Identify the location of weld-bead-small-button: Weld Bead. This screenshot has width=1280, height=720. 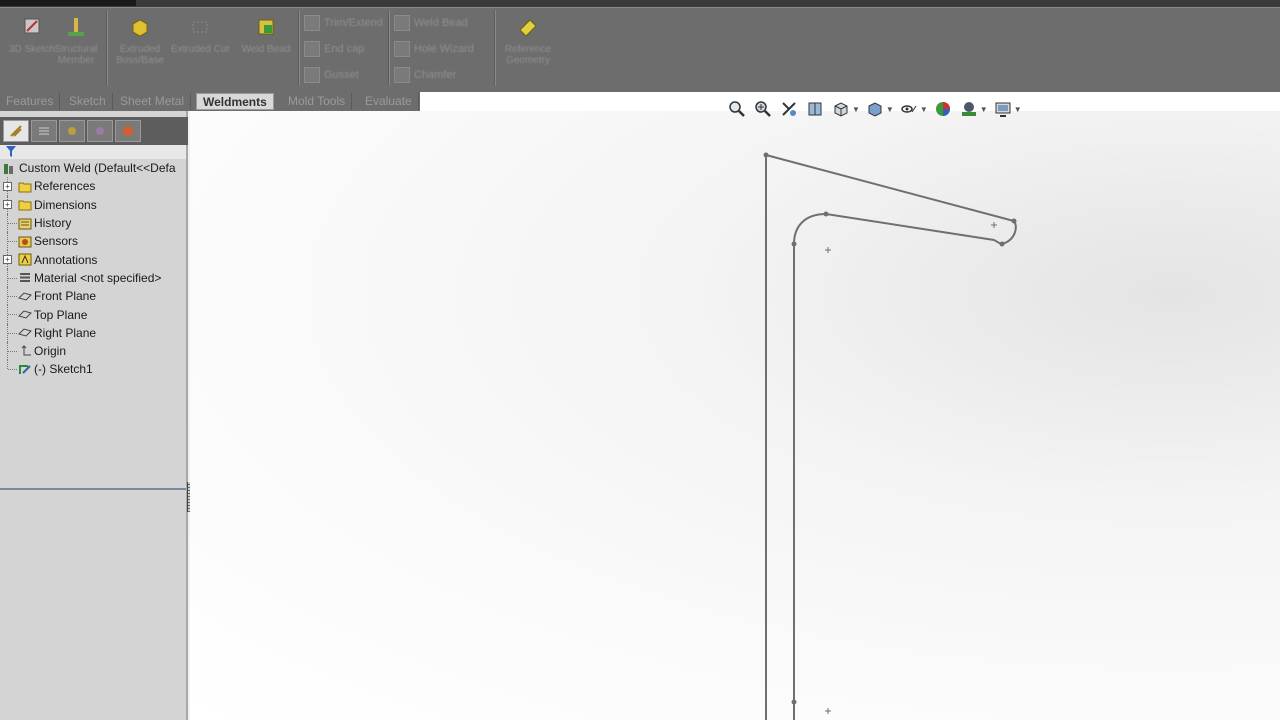
(431, 23).